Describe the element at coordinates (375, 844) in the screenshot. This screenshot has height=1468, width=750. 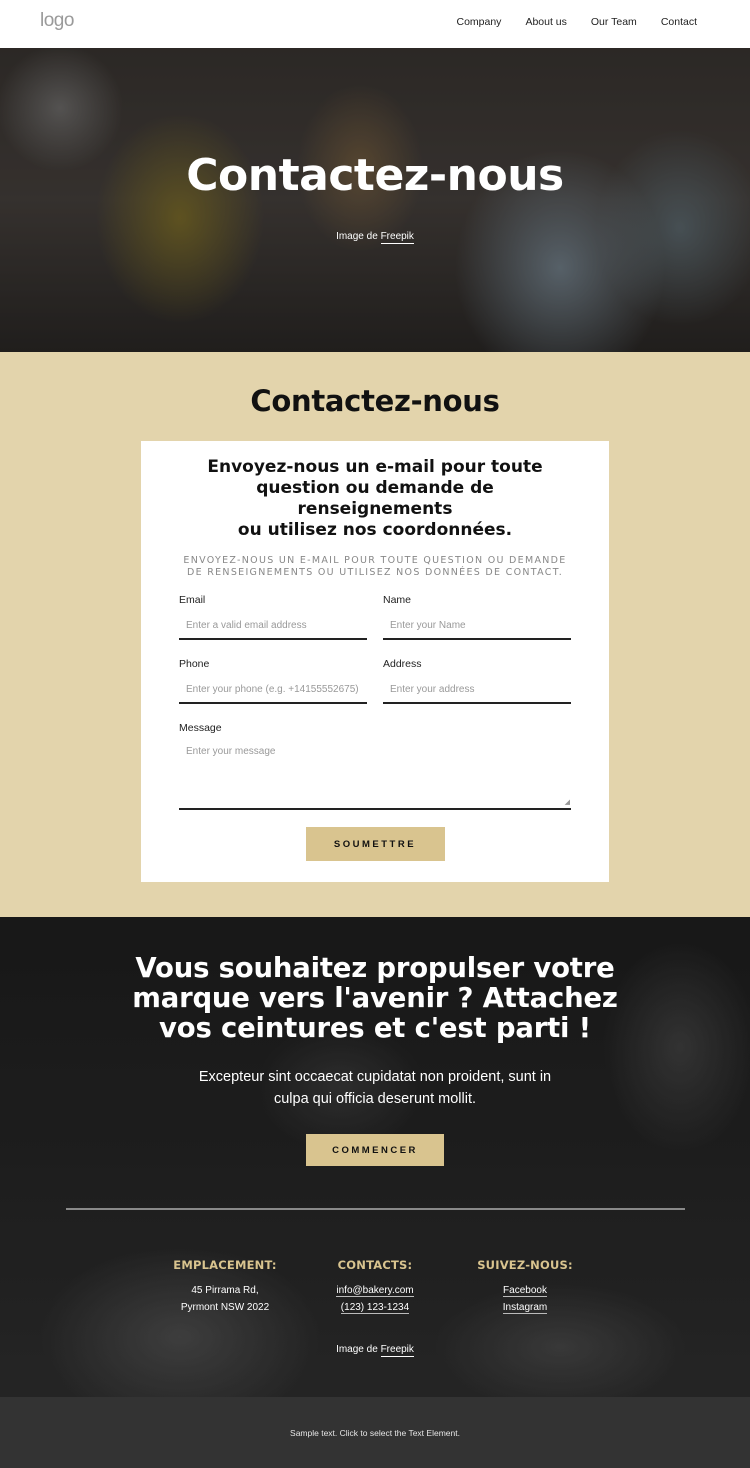
I see `submit-button: SOUMETTRE` at that location.